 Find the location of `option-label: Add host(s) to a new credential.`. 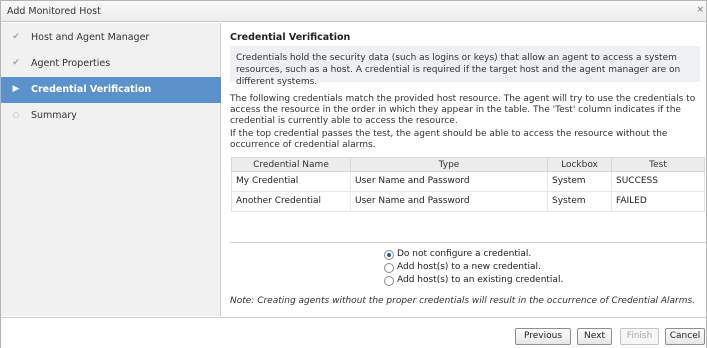

option-label: Add host(s) to a new credential. is located at coordinates (469, 267).